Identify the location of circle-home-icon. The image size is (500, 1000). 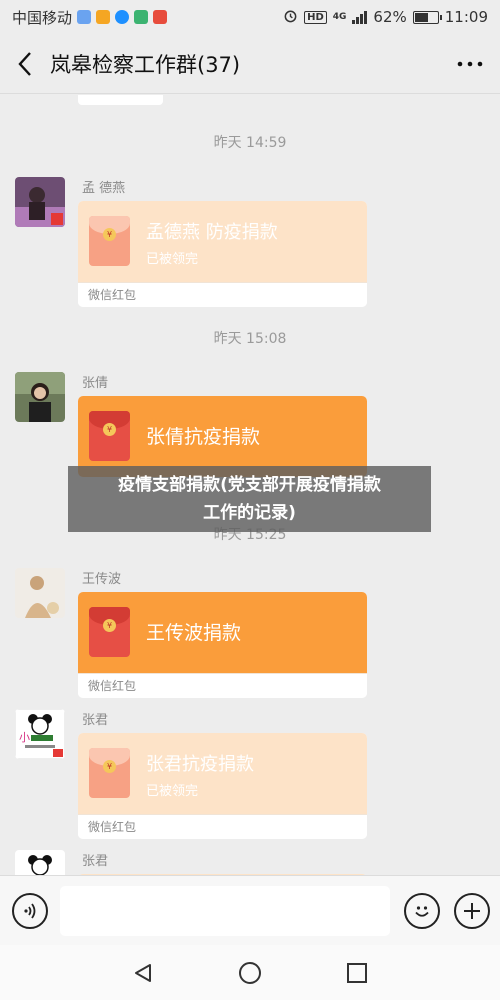
(249, 972).